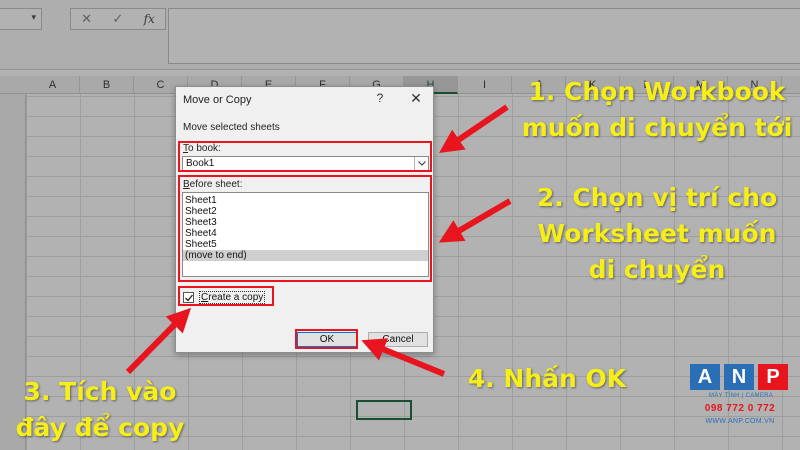 This screenshot has width=800, height=450. I want to click on logo-phone: 098 772 0 772, so click(740, 408).